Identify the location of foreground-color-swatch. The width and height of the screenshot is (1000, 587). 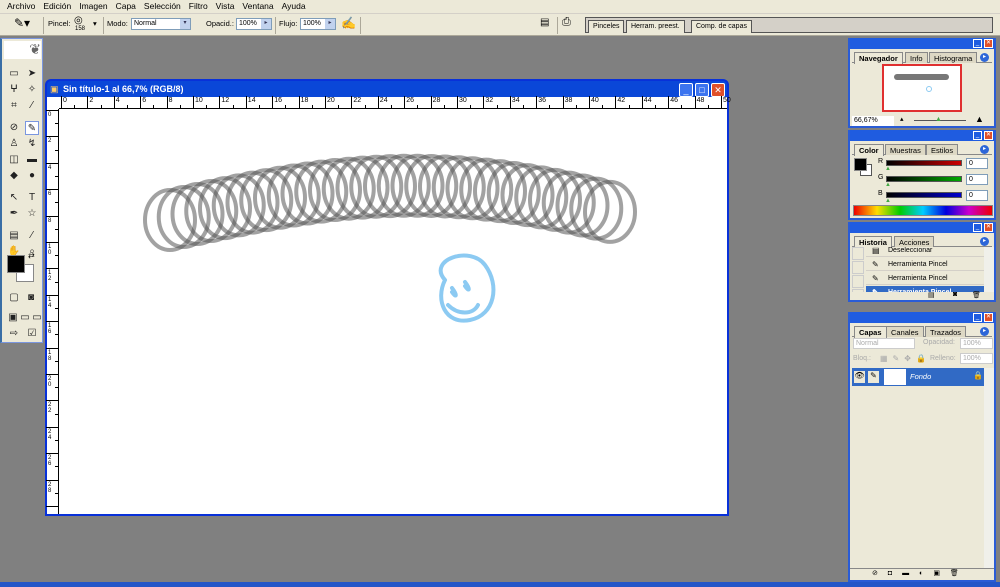
(860, 164).